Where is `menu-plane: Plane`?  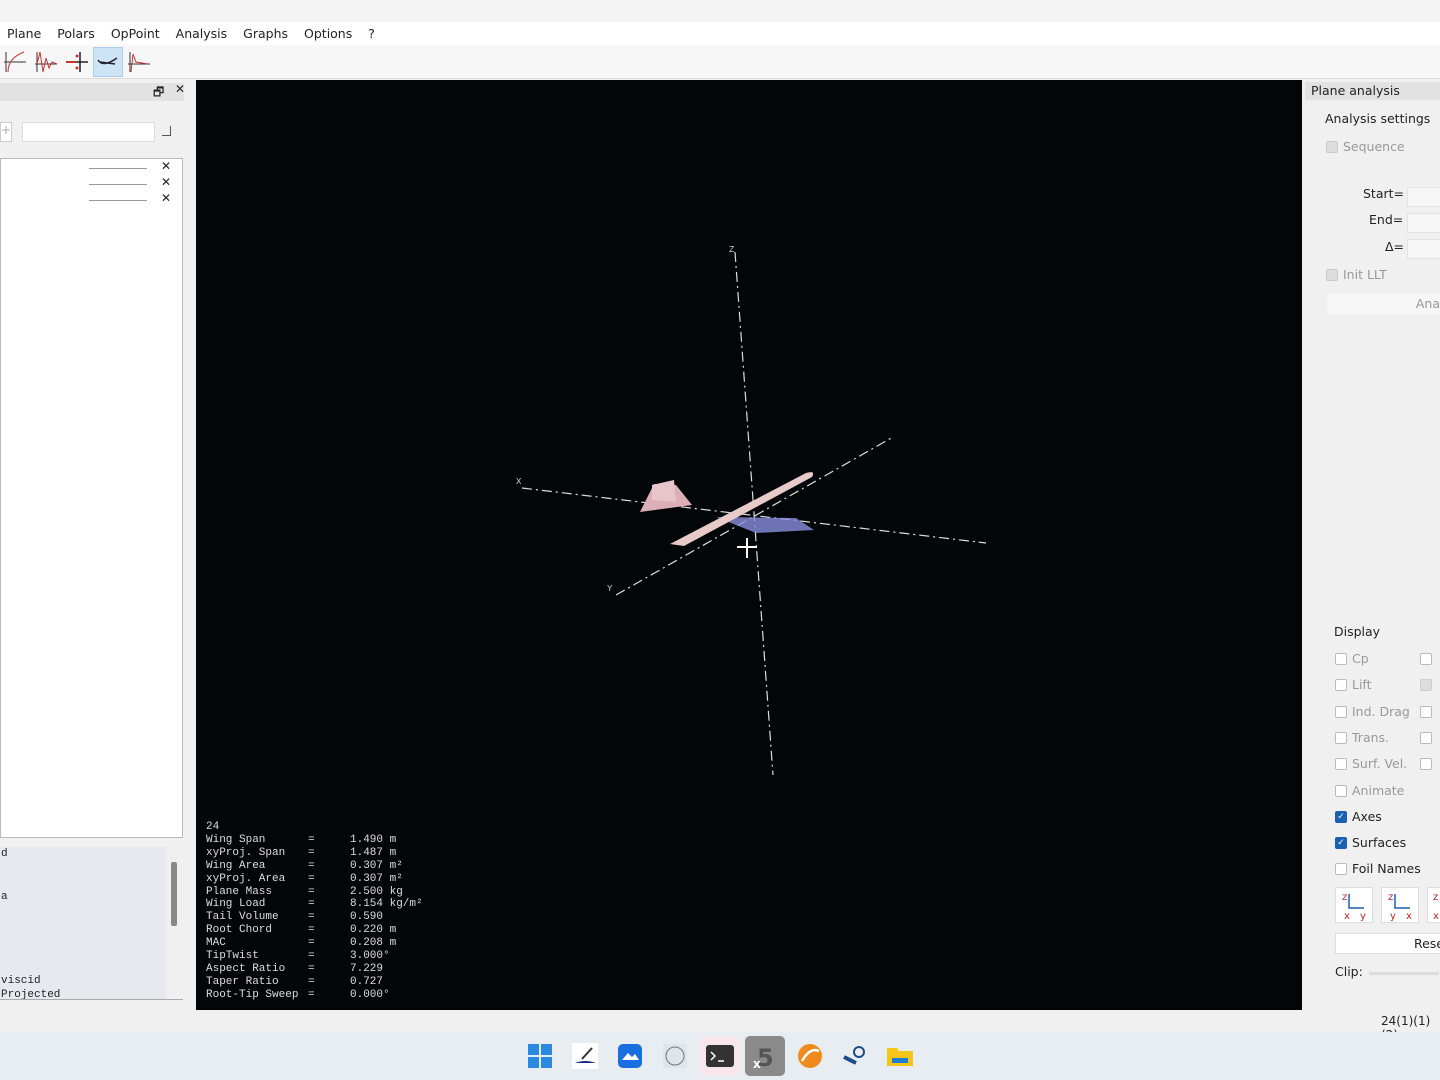
menu-plane: Plane is located at coordinates (24, 33).